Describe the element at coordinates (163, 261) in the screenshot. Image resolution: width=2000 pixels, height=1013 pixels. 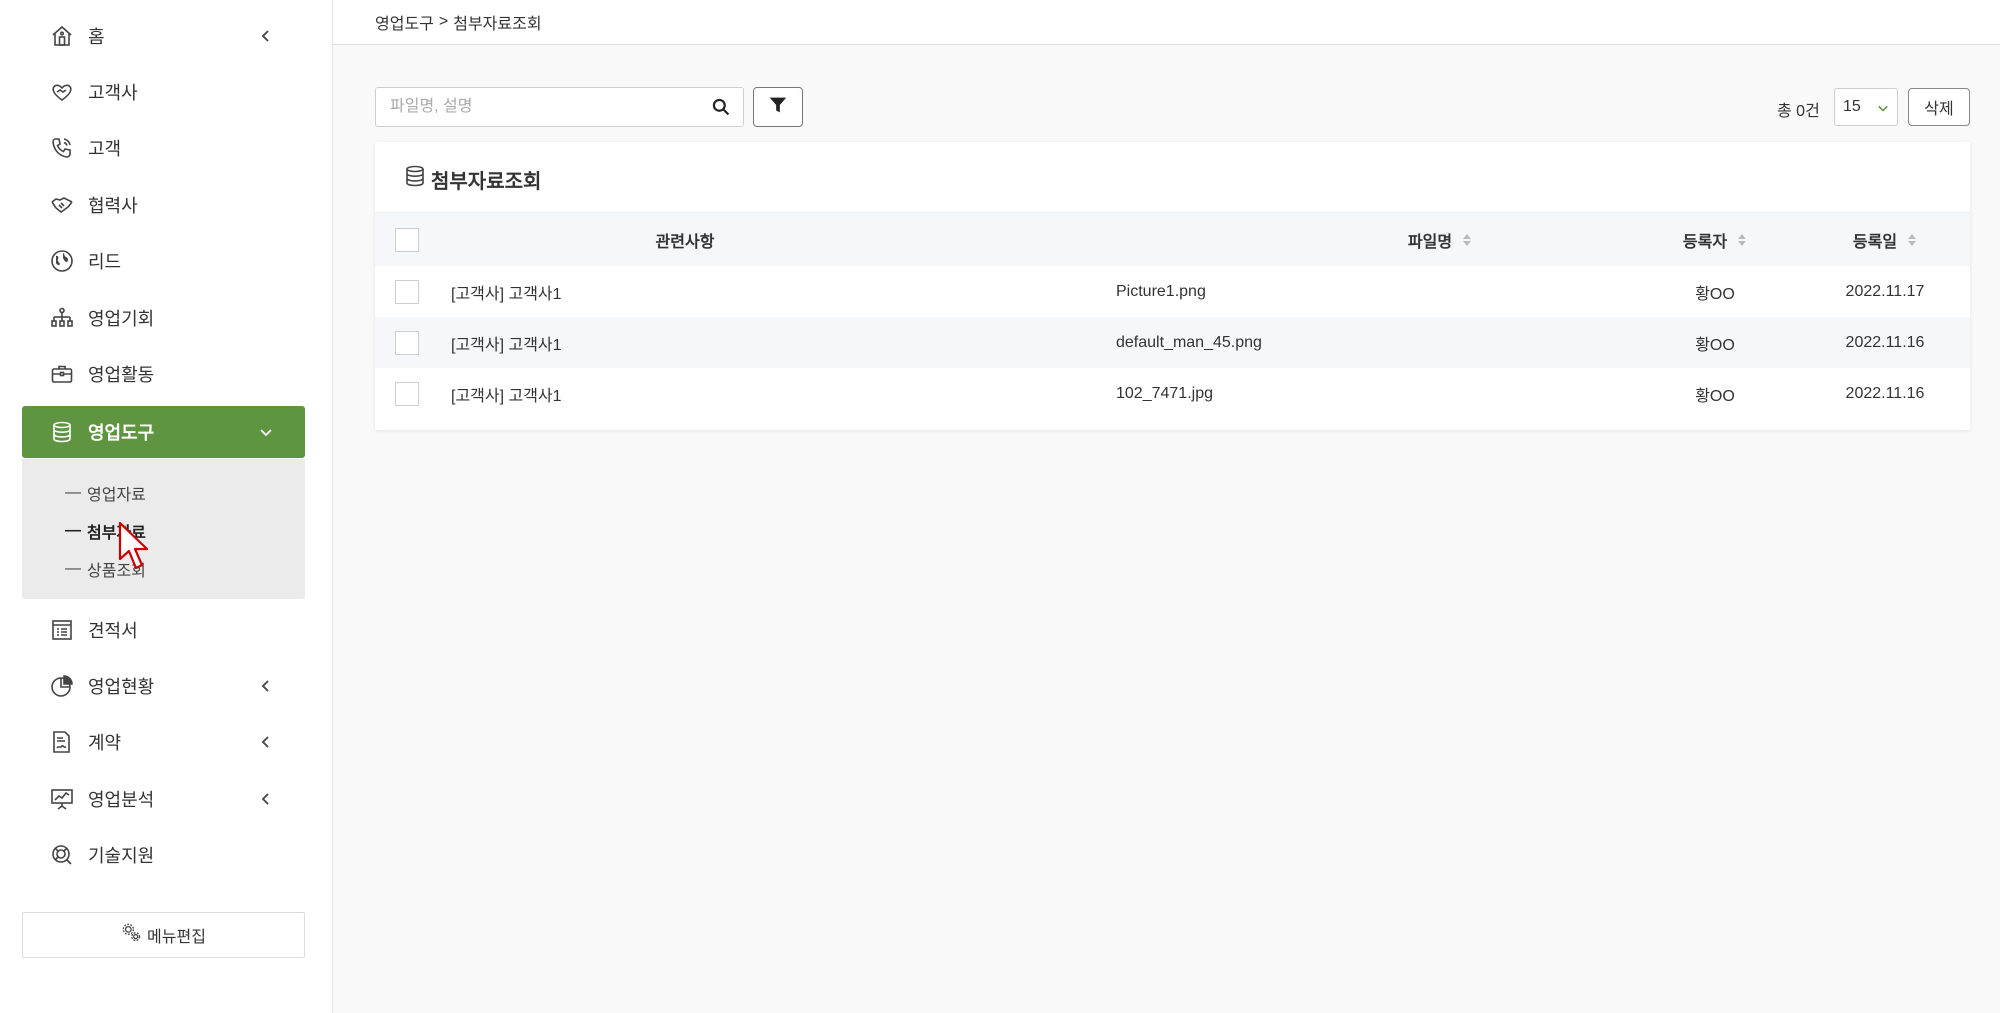
I see `sidebar-item-lead: 리드` at that location.